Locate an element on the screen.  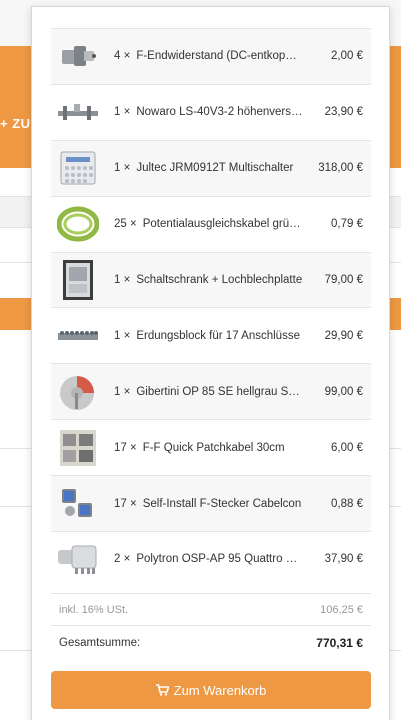
item-price: 2,00 € is located at coordinates (347, 56).